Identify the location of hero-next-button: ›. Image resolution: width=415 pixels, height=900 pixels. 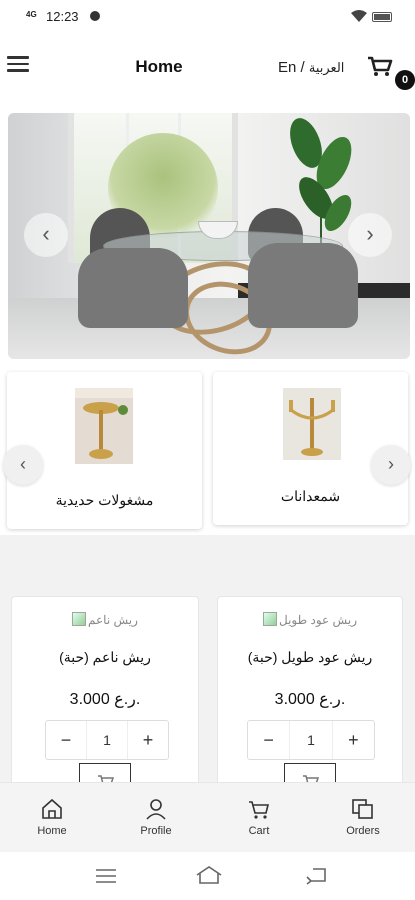
(370, 235).